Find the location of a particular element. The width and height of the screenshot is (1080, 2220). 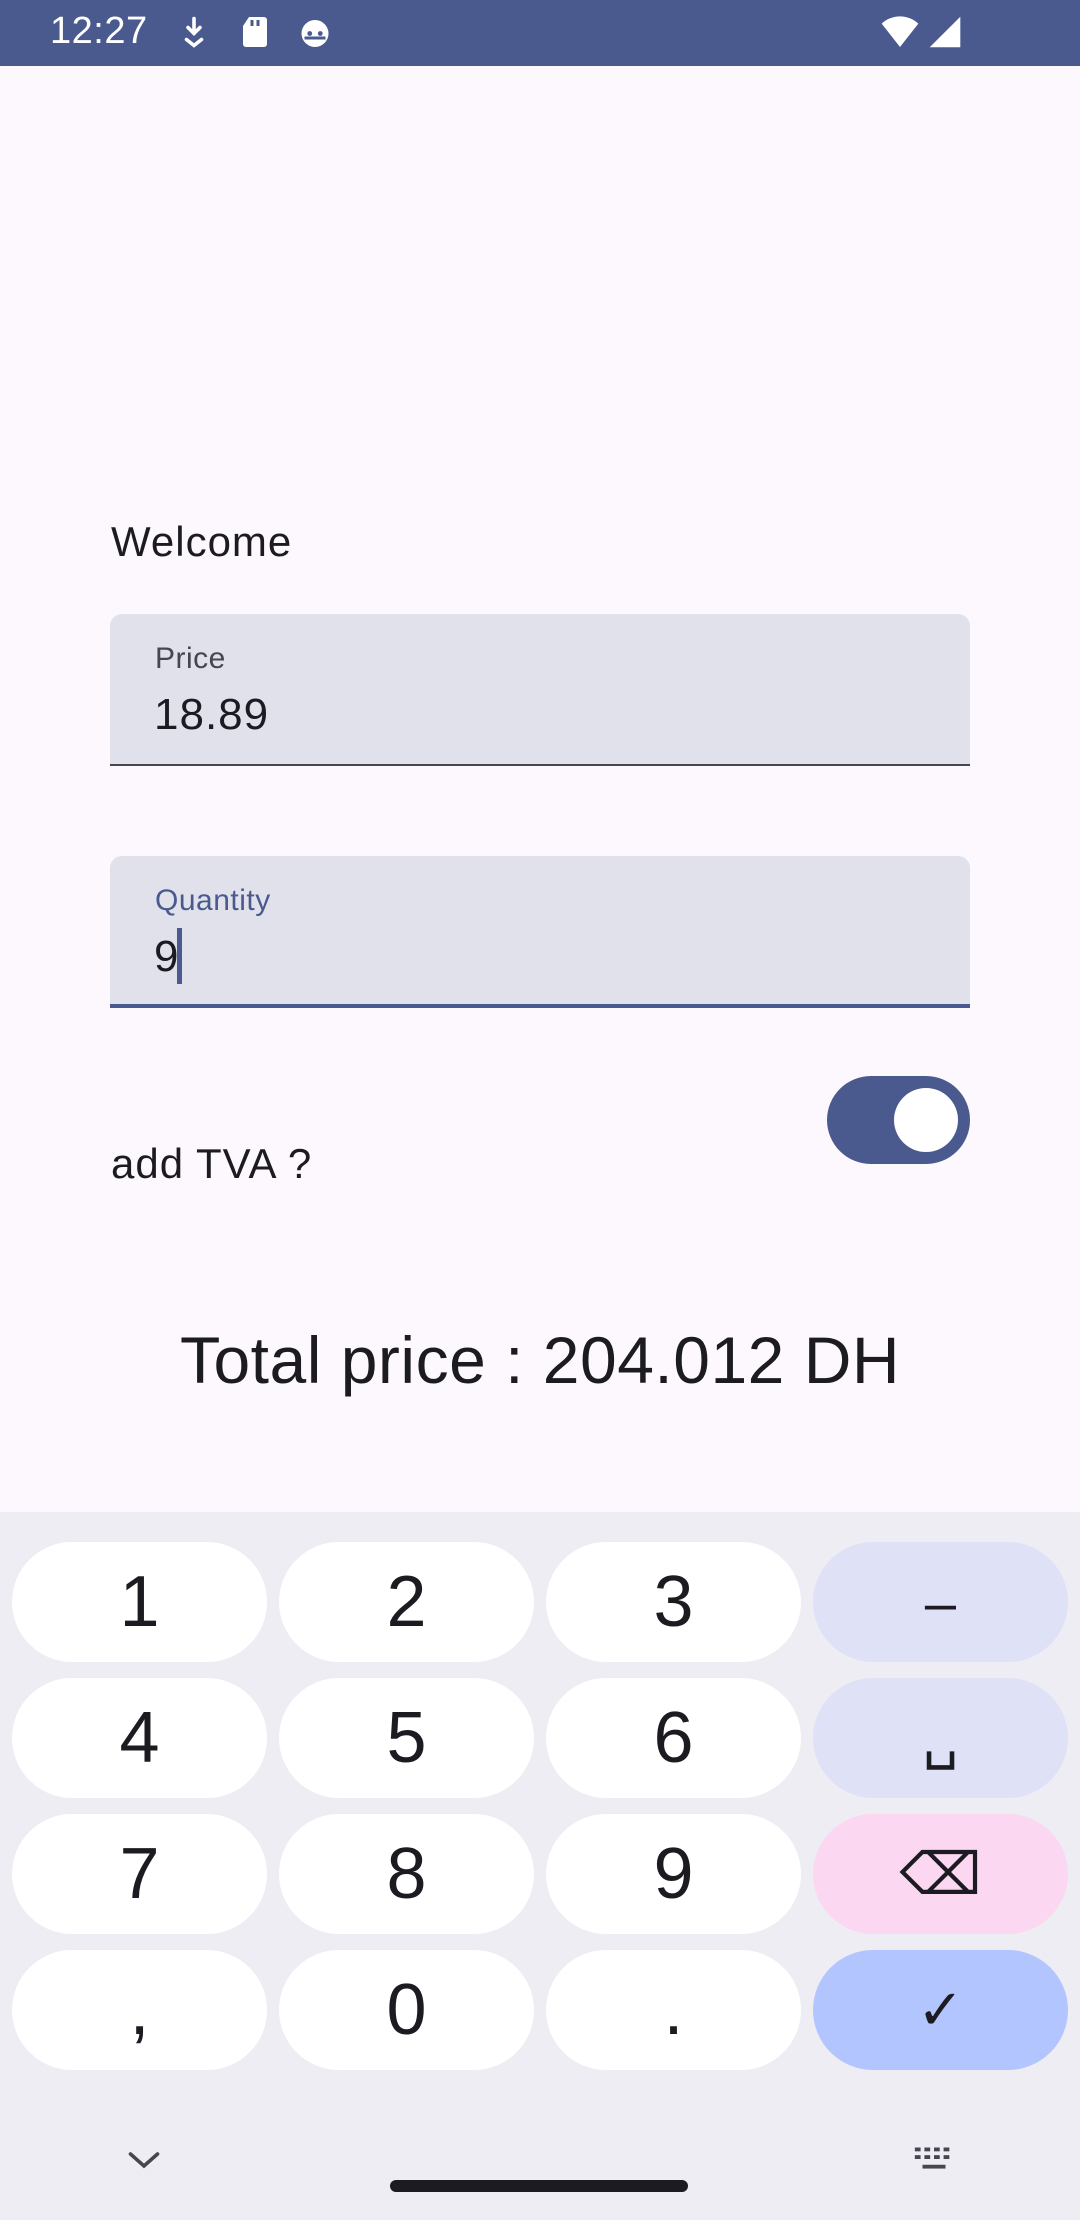

key-2: 2 is located at coordinates (406, 1602).